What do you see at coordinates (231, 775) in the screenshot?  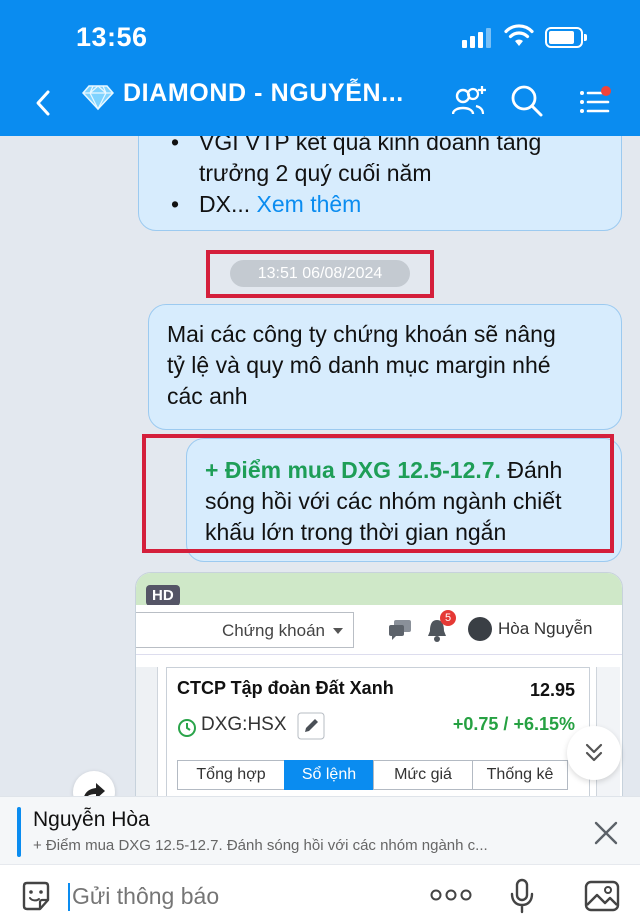 I see `tab-tong-hop: Tổng hợp` at bounding box center [231, 775].